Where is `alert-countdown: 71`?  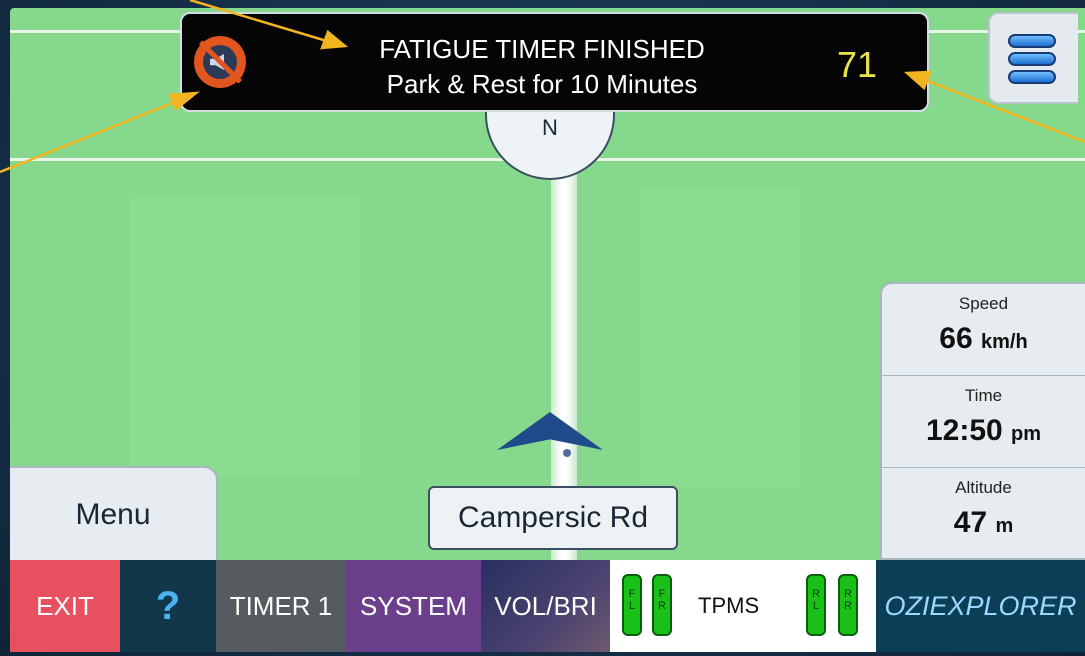
alert-countdown: 71 is located at coordinates (856, 64).